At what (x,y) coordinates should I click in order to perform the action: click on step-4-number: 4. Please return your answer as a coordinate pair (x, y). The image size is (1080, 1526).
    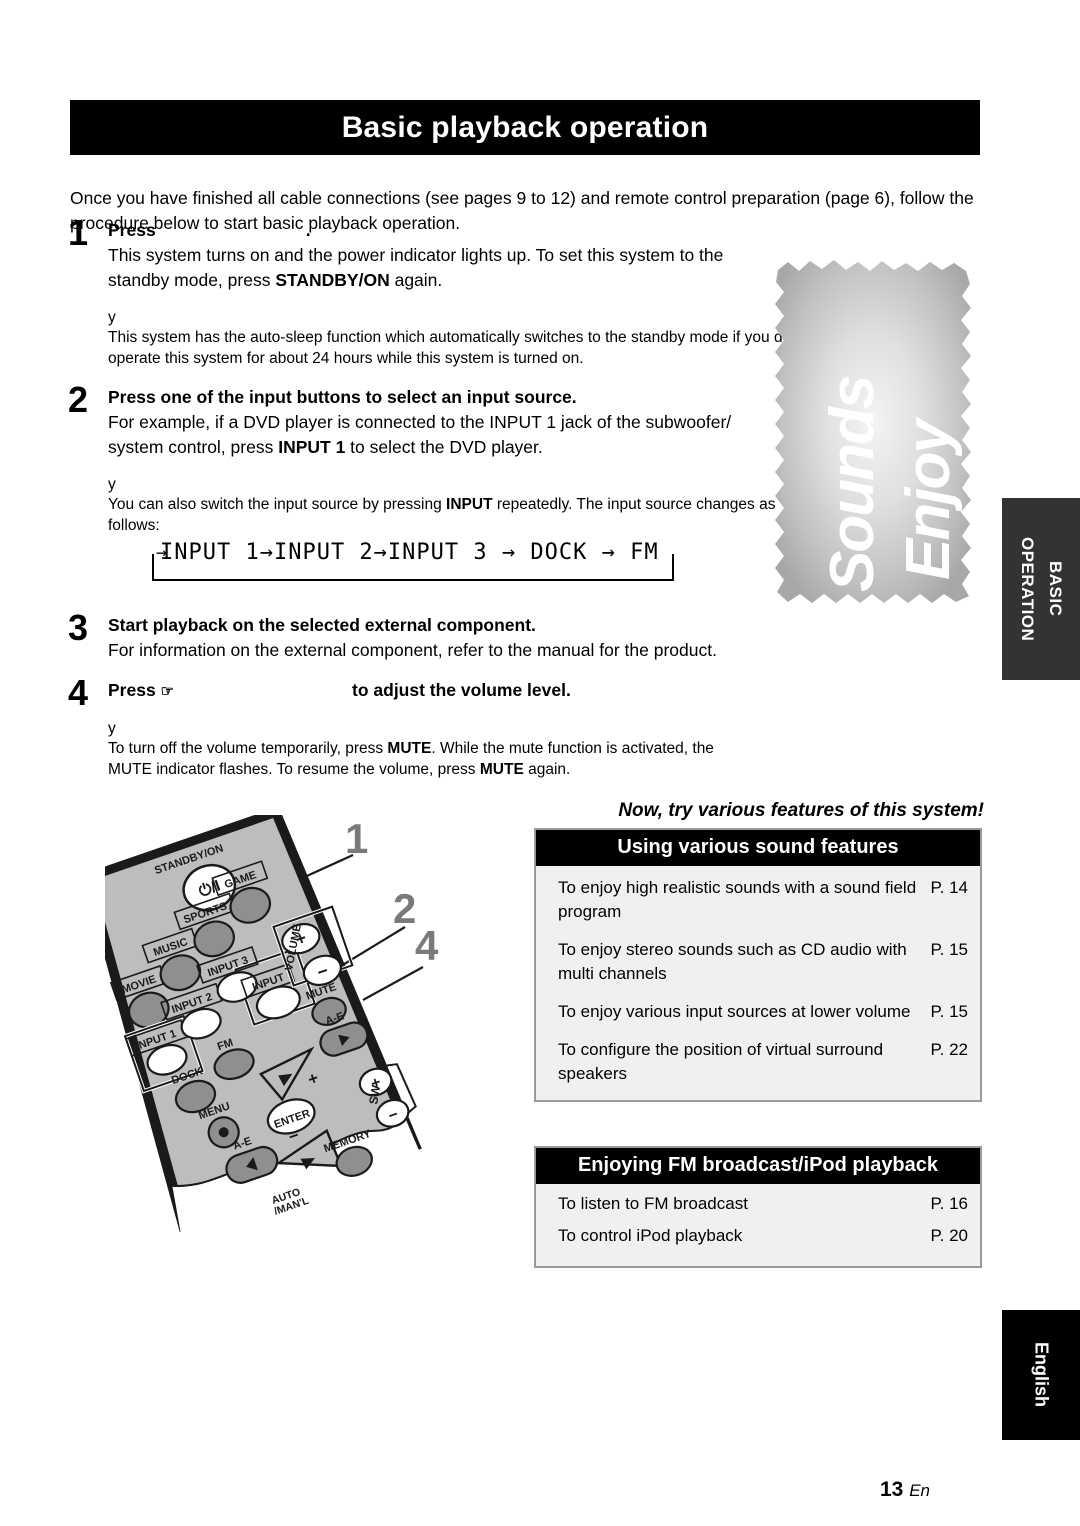
    Looking at the image, I should click on (78, 692).